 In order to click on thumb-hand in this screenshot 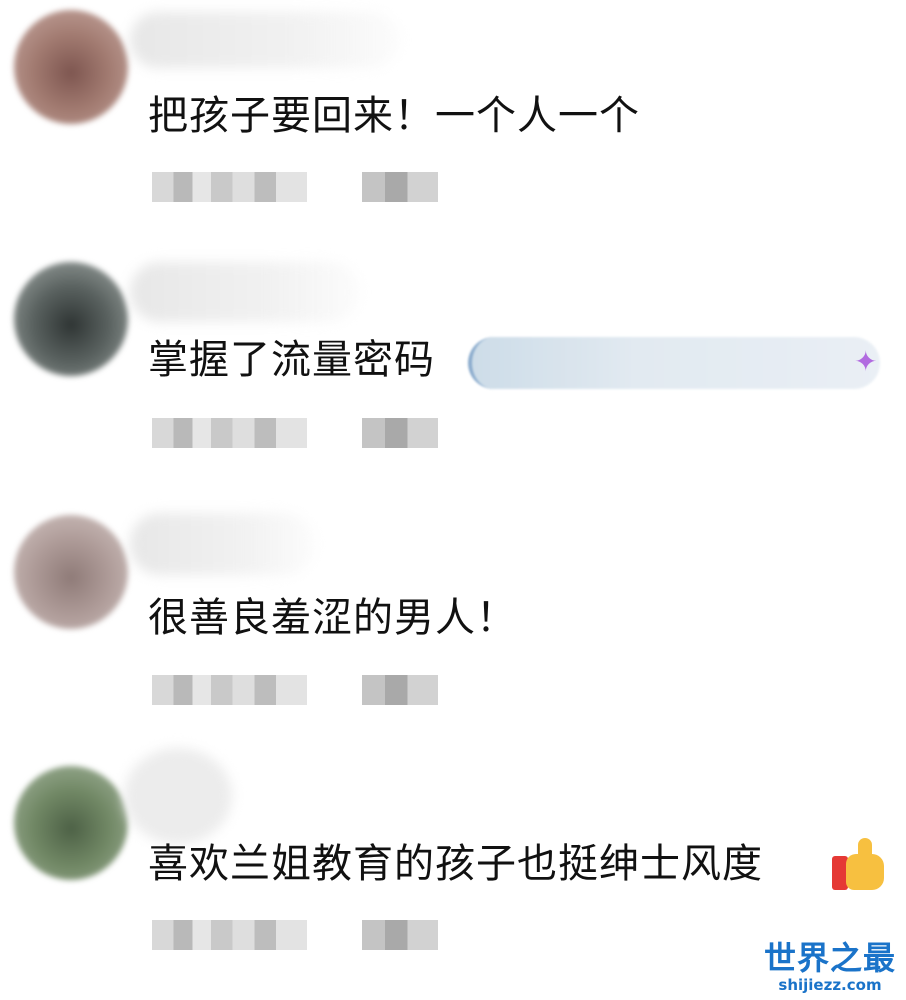, I will do `click(865, 872)`.